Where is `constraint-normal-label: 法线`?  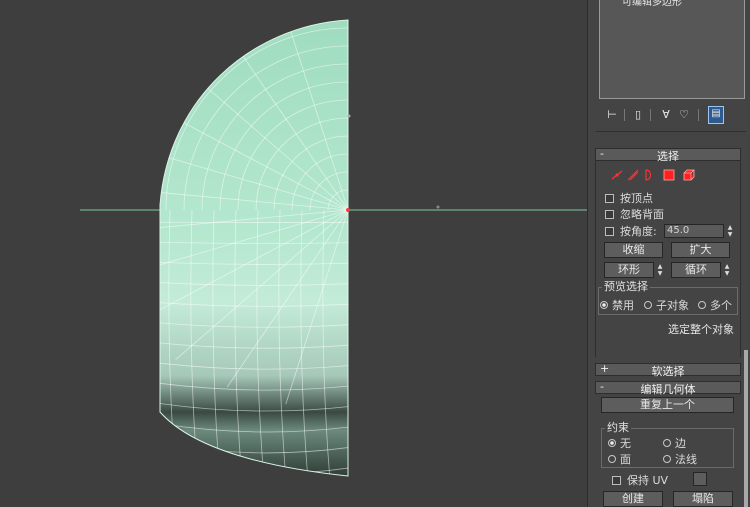
constraint-normal-label: 法线 is located at coordinates (686, 459).